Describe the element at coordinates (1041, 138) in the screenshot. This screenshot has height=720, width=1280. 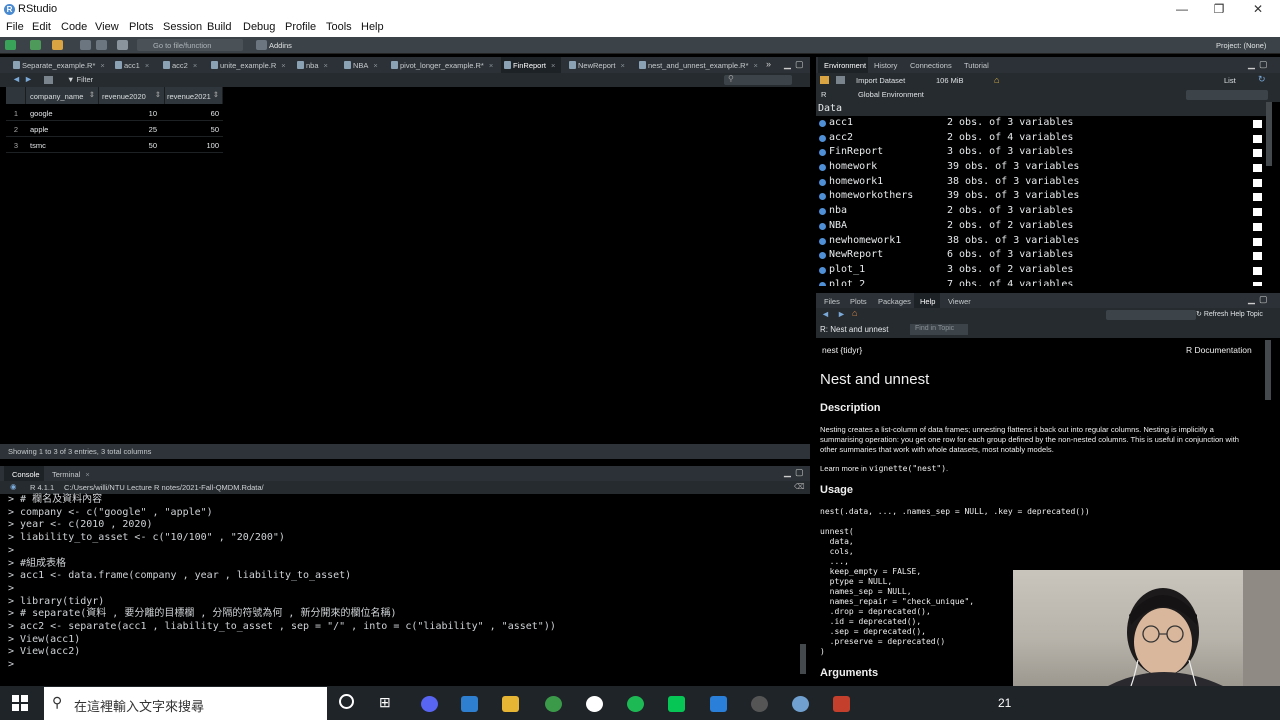
I see `list-item: acc2 2 obs. of 4 variables` at that location.